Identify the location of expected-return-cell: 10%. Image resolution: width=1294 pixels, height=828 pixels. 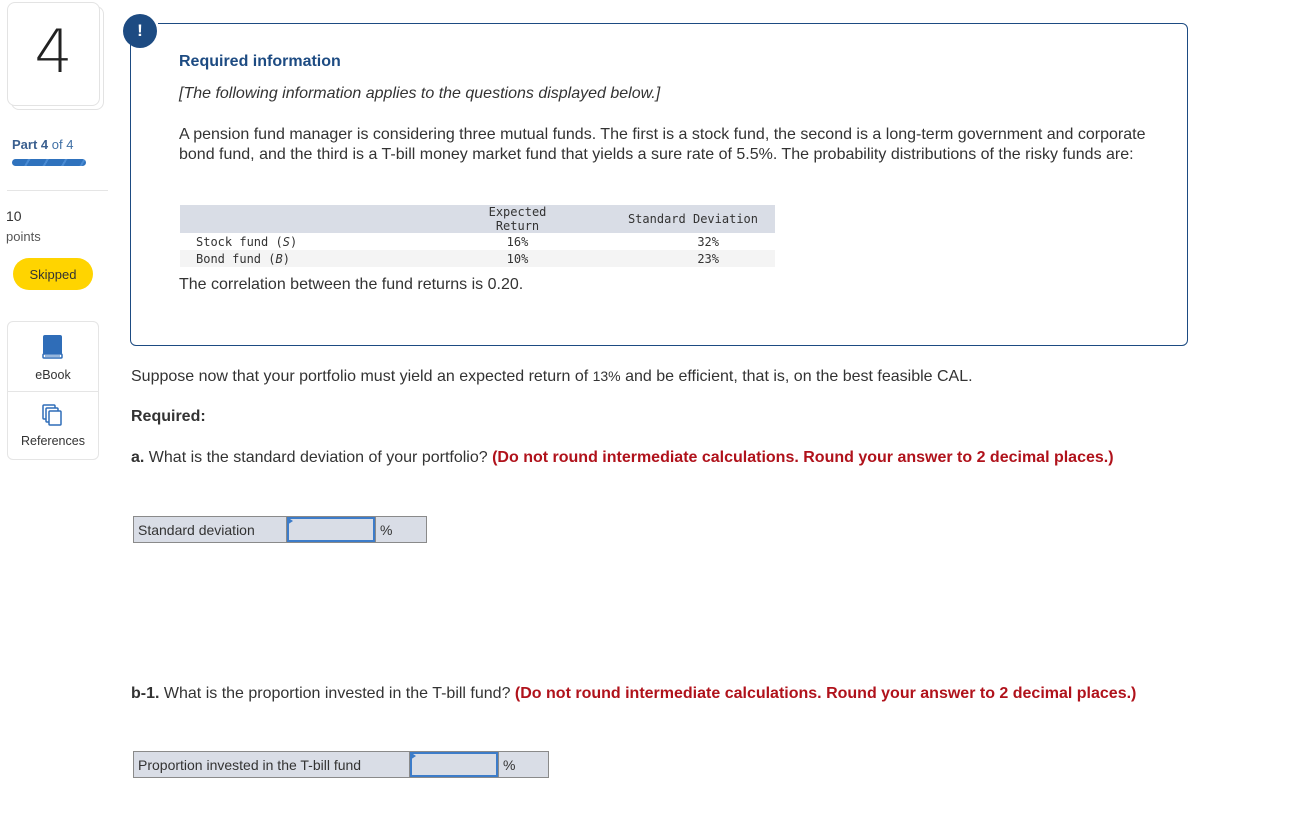
(490, 258).